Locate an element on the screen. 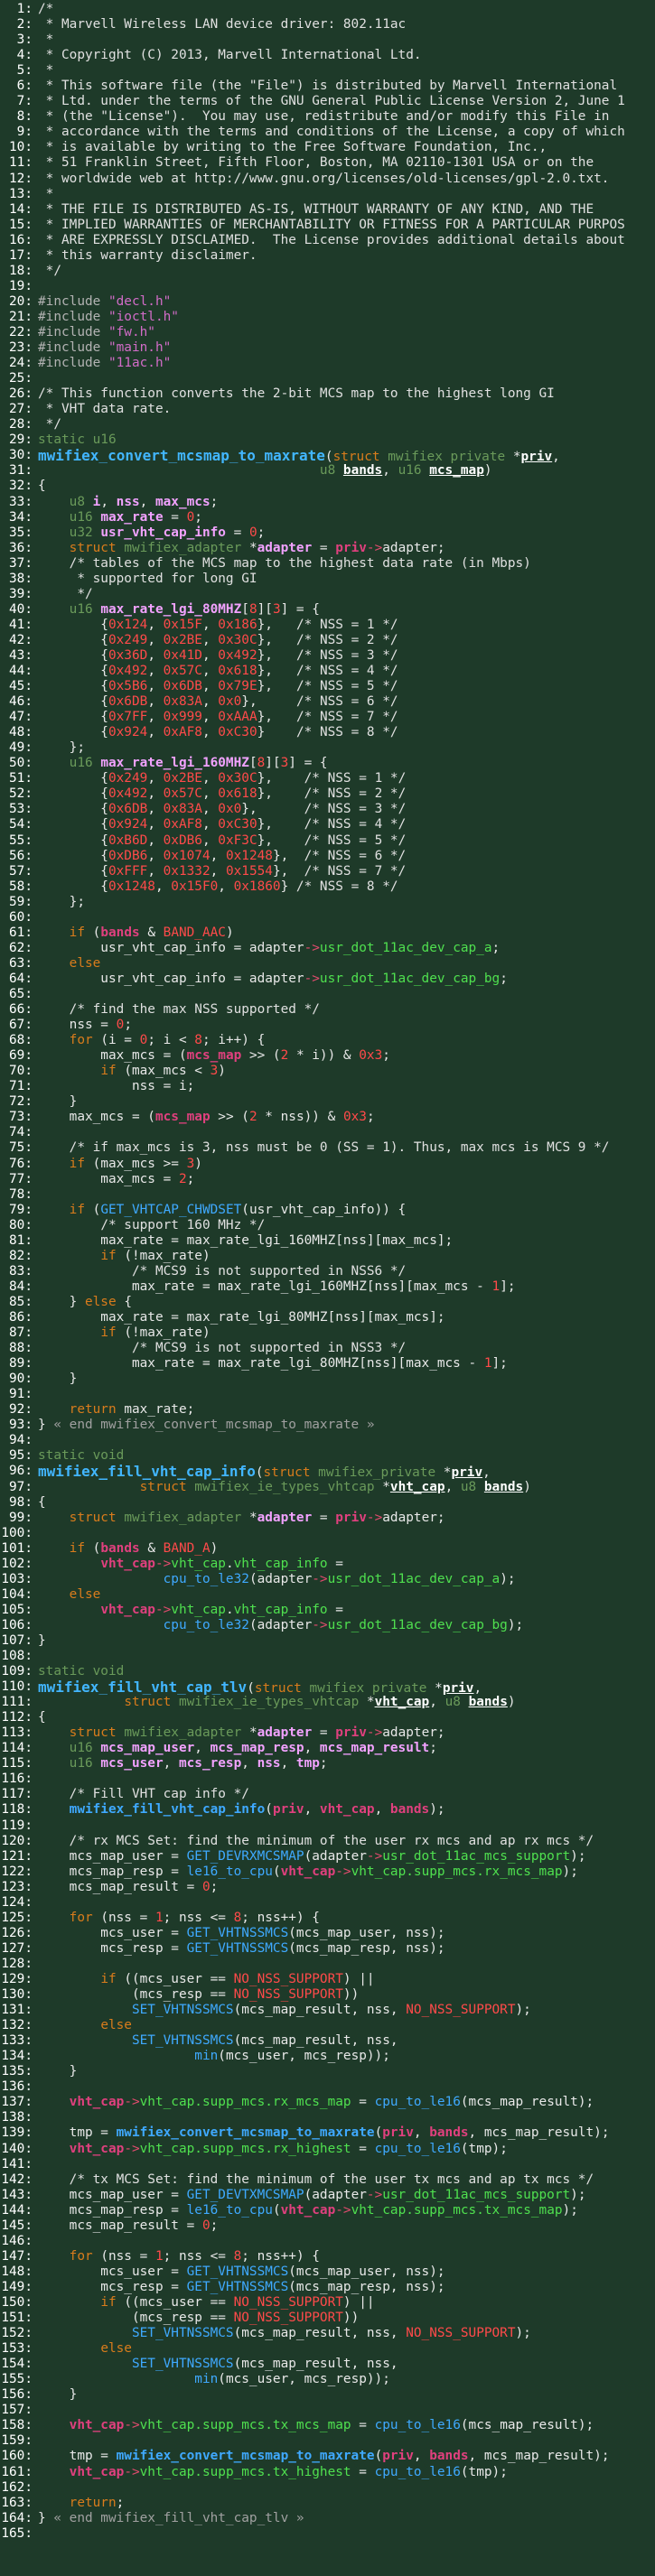 The height and width of the screenshot is (2576, 655). code-line: 78: is located at coordinates (327, 1195).